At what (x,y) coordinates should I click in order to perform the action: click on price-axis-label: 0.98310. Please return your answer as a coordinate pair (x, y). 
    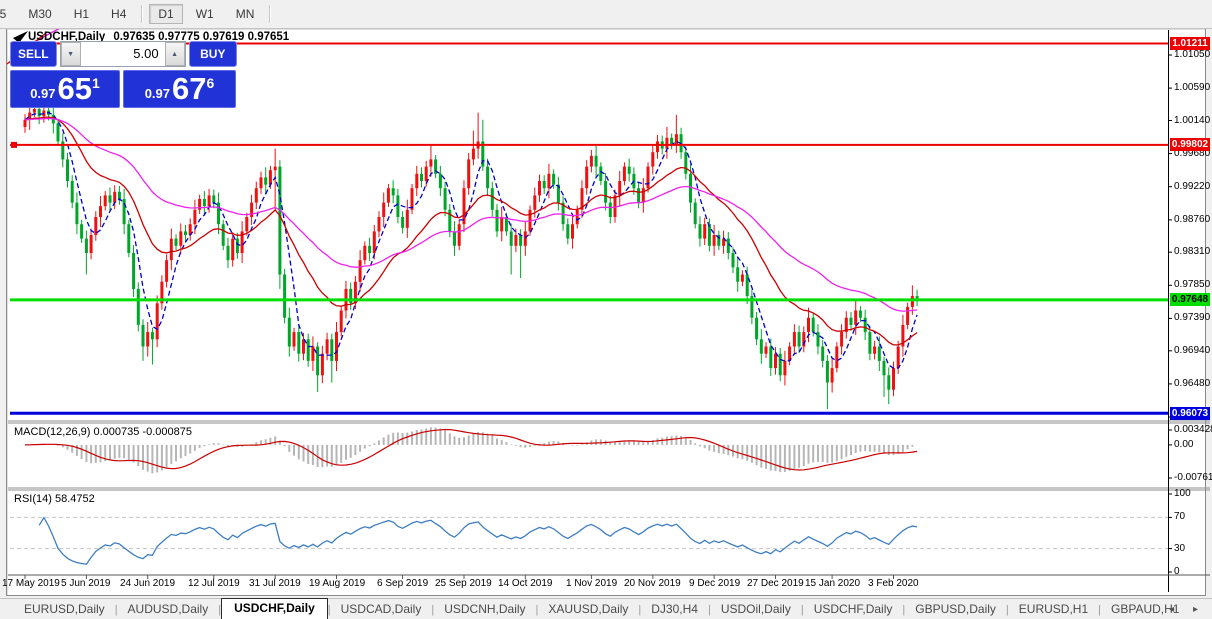
    Looking at the image, I should click on (1192, 251).